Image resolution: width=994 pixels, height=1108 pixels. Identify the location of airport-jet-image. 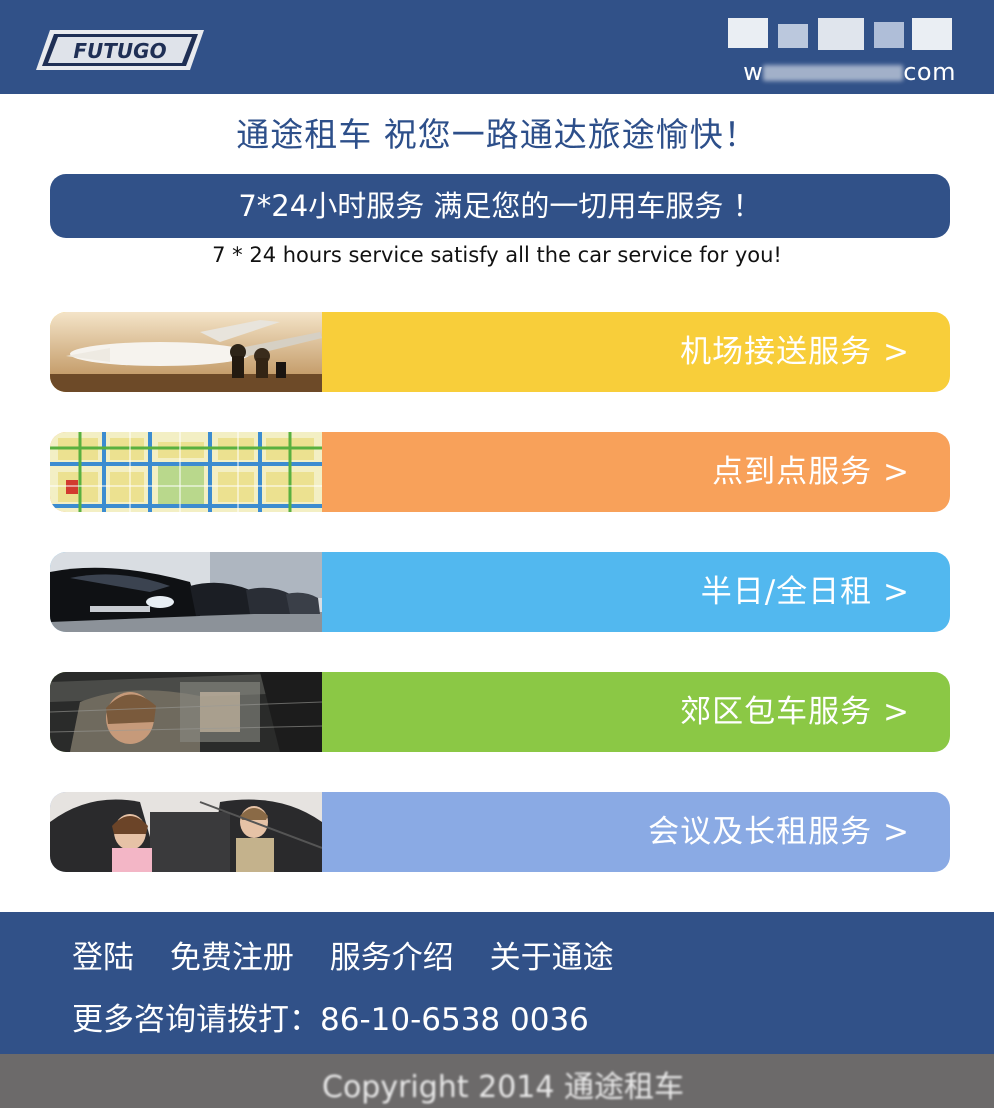
(186, 352).